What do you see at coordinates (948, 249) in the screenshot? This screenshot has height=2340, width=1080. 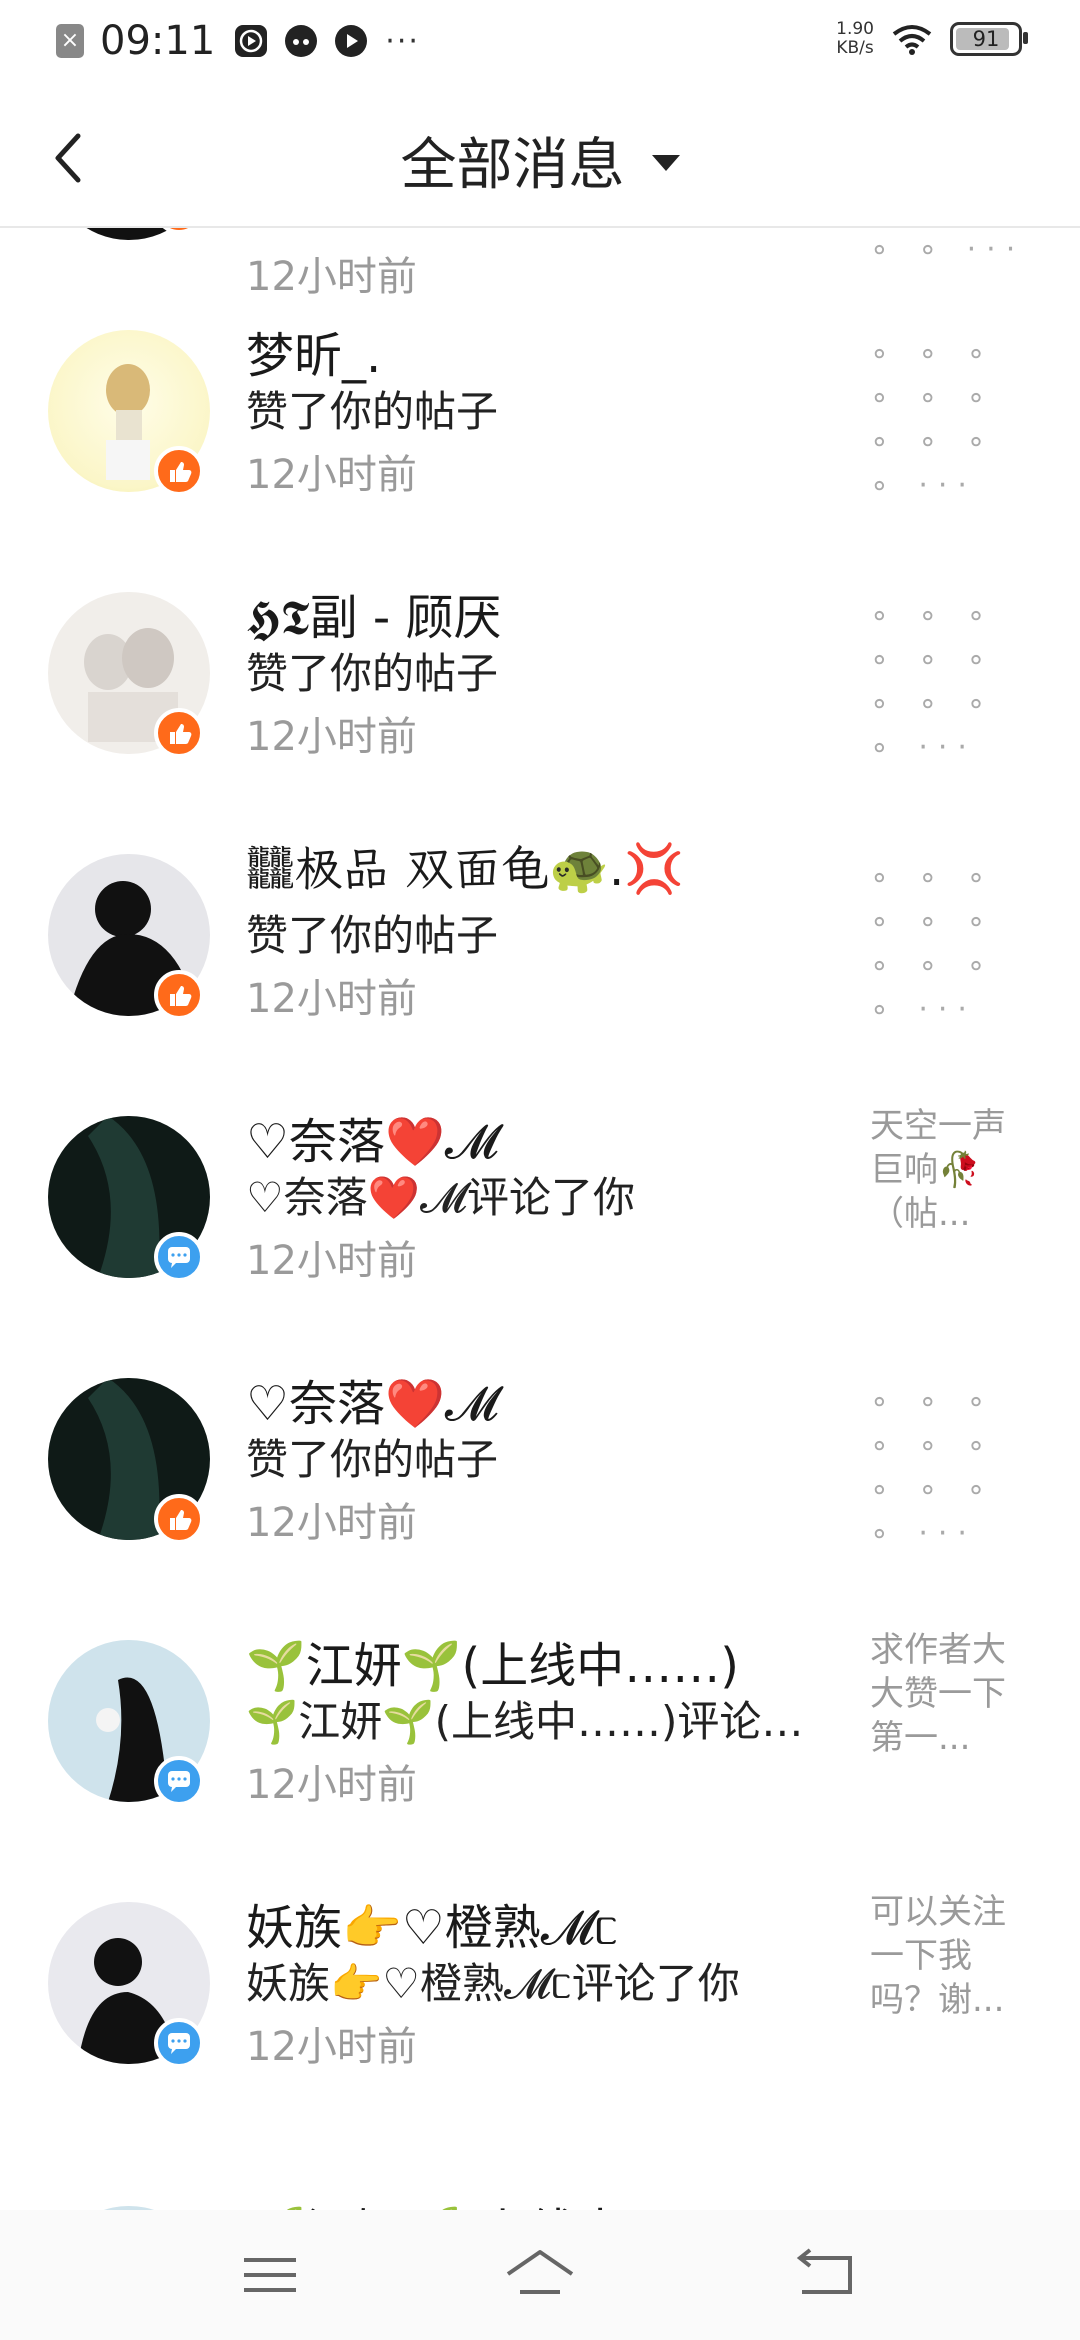 I see `message-preview: ∘ ∘ ···` at bounding box center [948, 249].